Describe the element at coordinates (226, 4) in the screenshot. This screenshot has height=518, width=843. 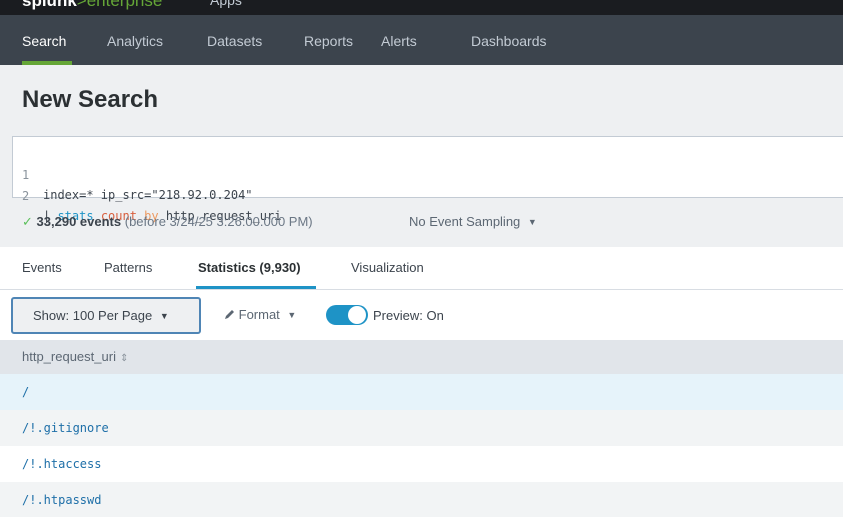
I see `apps-menu: Apps` at that location.